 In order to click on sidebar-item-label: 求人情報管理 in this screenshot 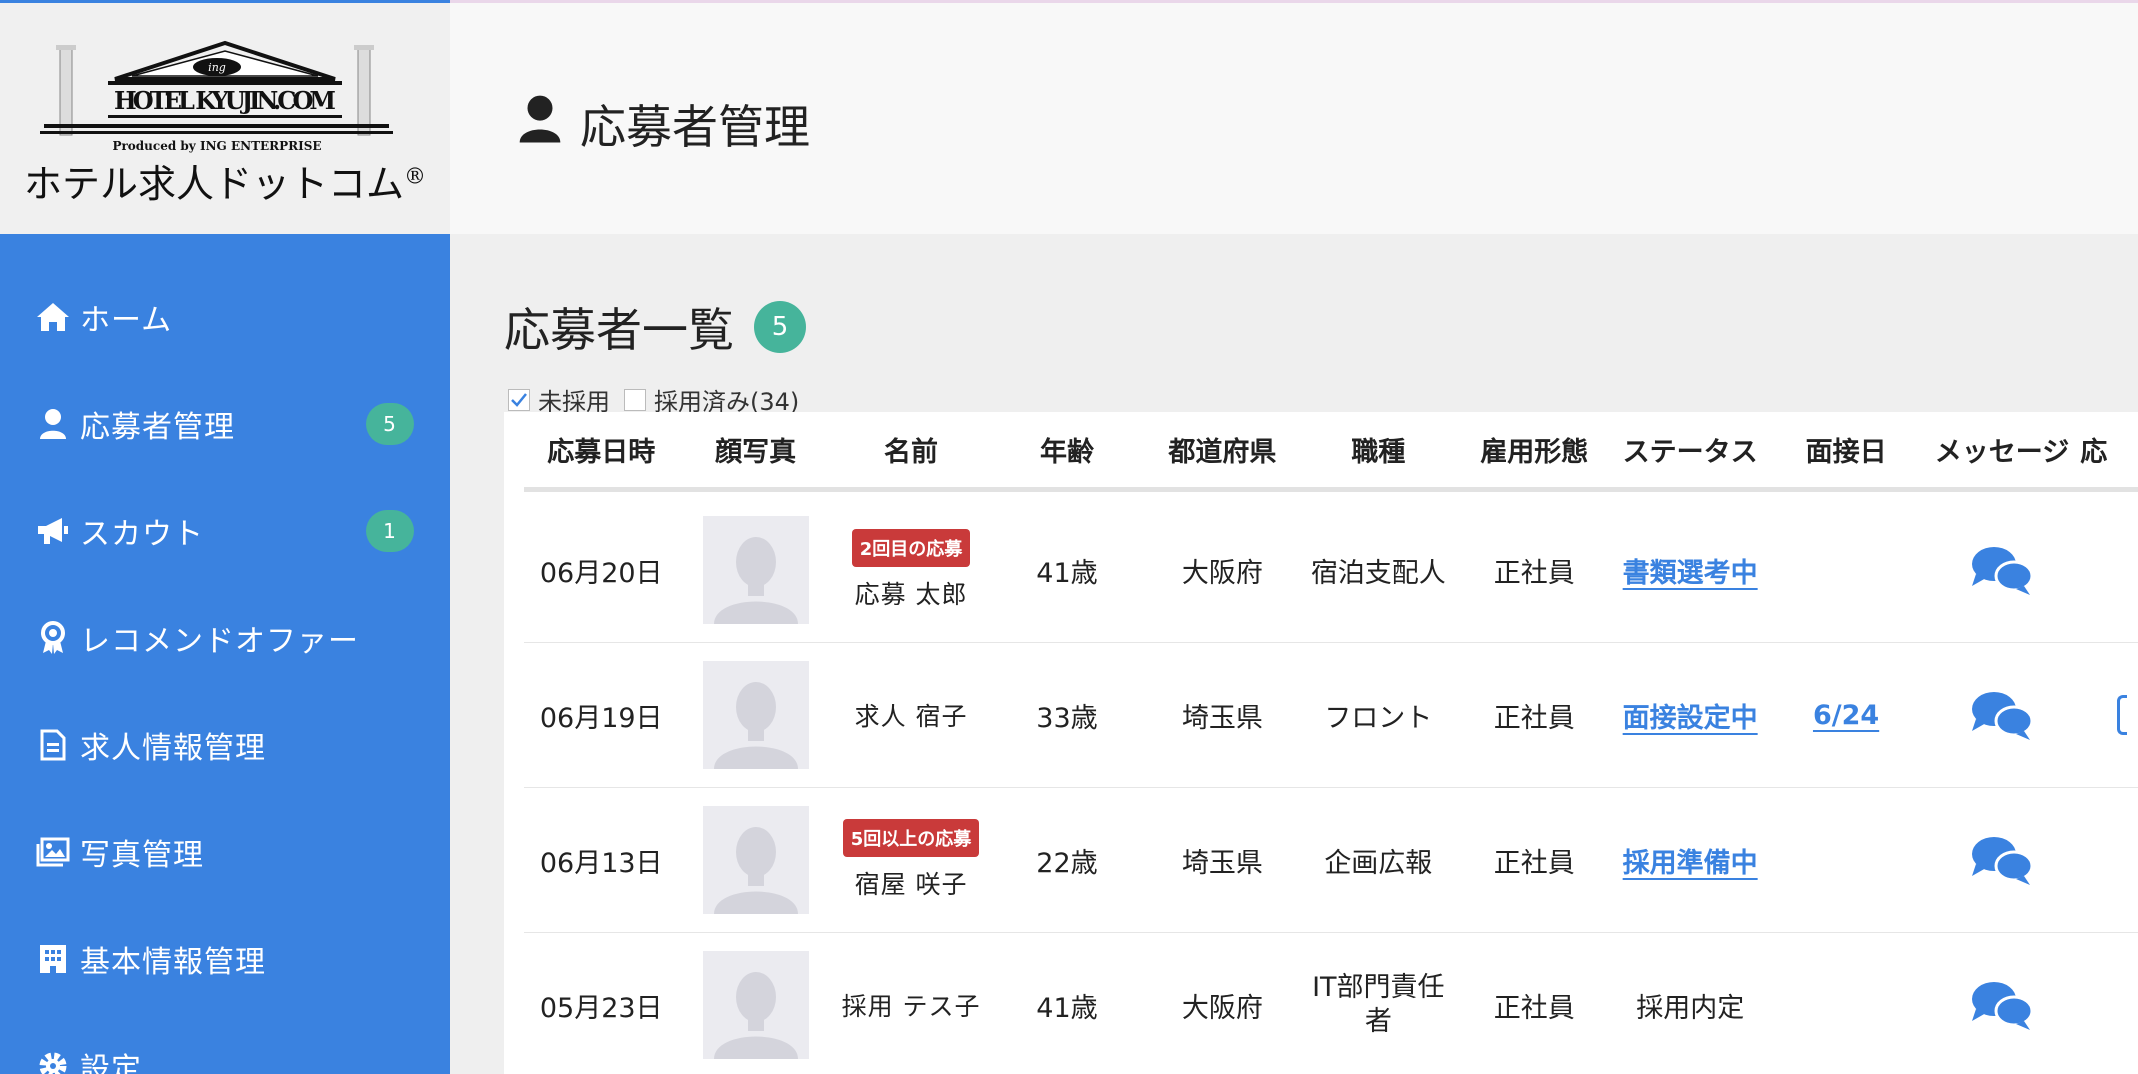, I will do `click(173, 748)`.